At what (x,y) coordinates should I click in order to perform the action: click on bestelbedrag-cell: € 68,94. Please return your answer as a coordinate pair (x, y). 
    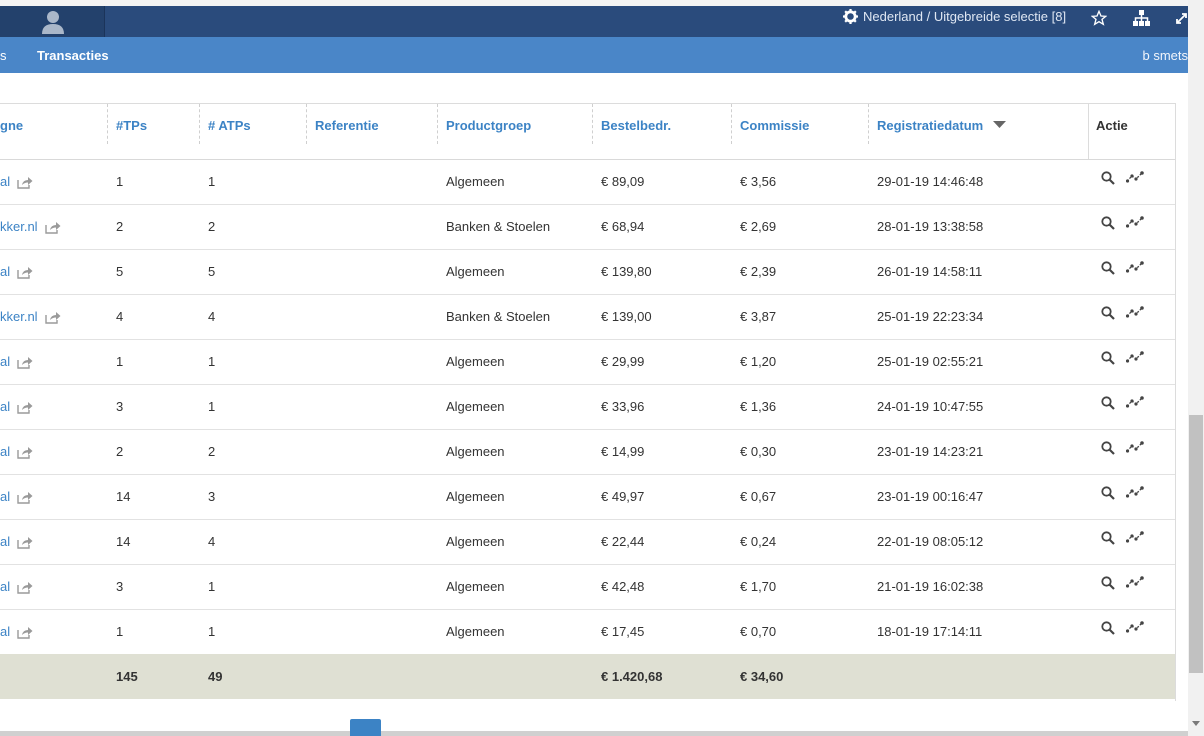
    Looking at the image, I should click on (623, 226).